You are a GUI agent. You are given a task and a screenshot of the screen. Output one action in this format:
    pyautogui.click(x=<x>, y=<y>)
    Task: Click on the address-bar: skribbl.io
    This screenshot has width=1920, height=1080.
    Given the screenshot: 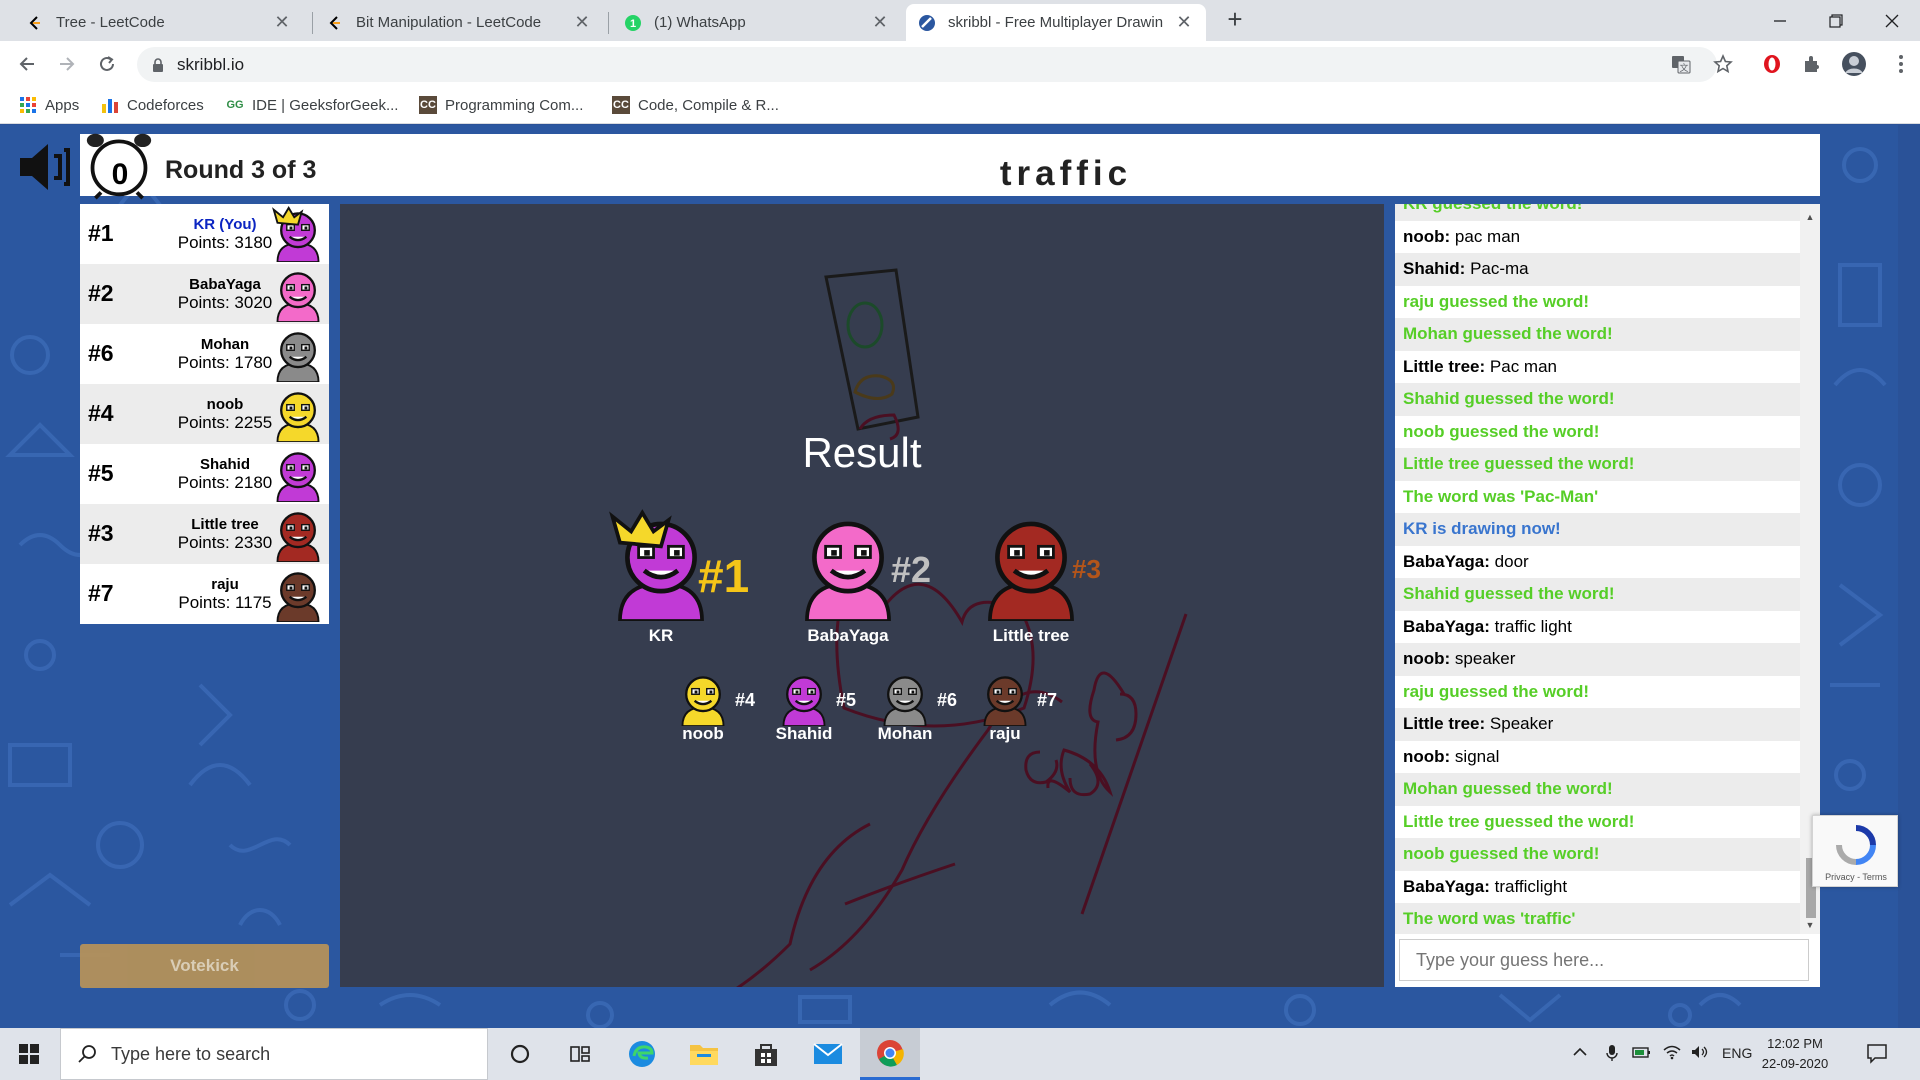 What is the action you would take?
    pyautogui.click(x=927, y=64)
    